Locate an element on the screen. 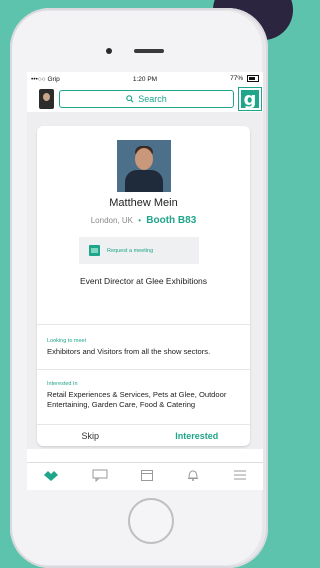 This screenshot has height=568, width=320. request-meeting-label: Request a meeting is located at coordinates (130, 250).